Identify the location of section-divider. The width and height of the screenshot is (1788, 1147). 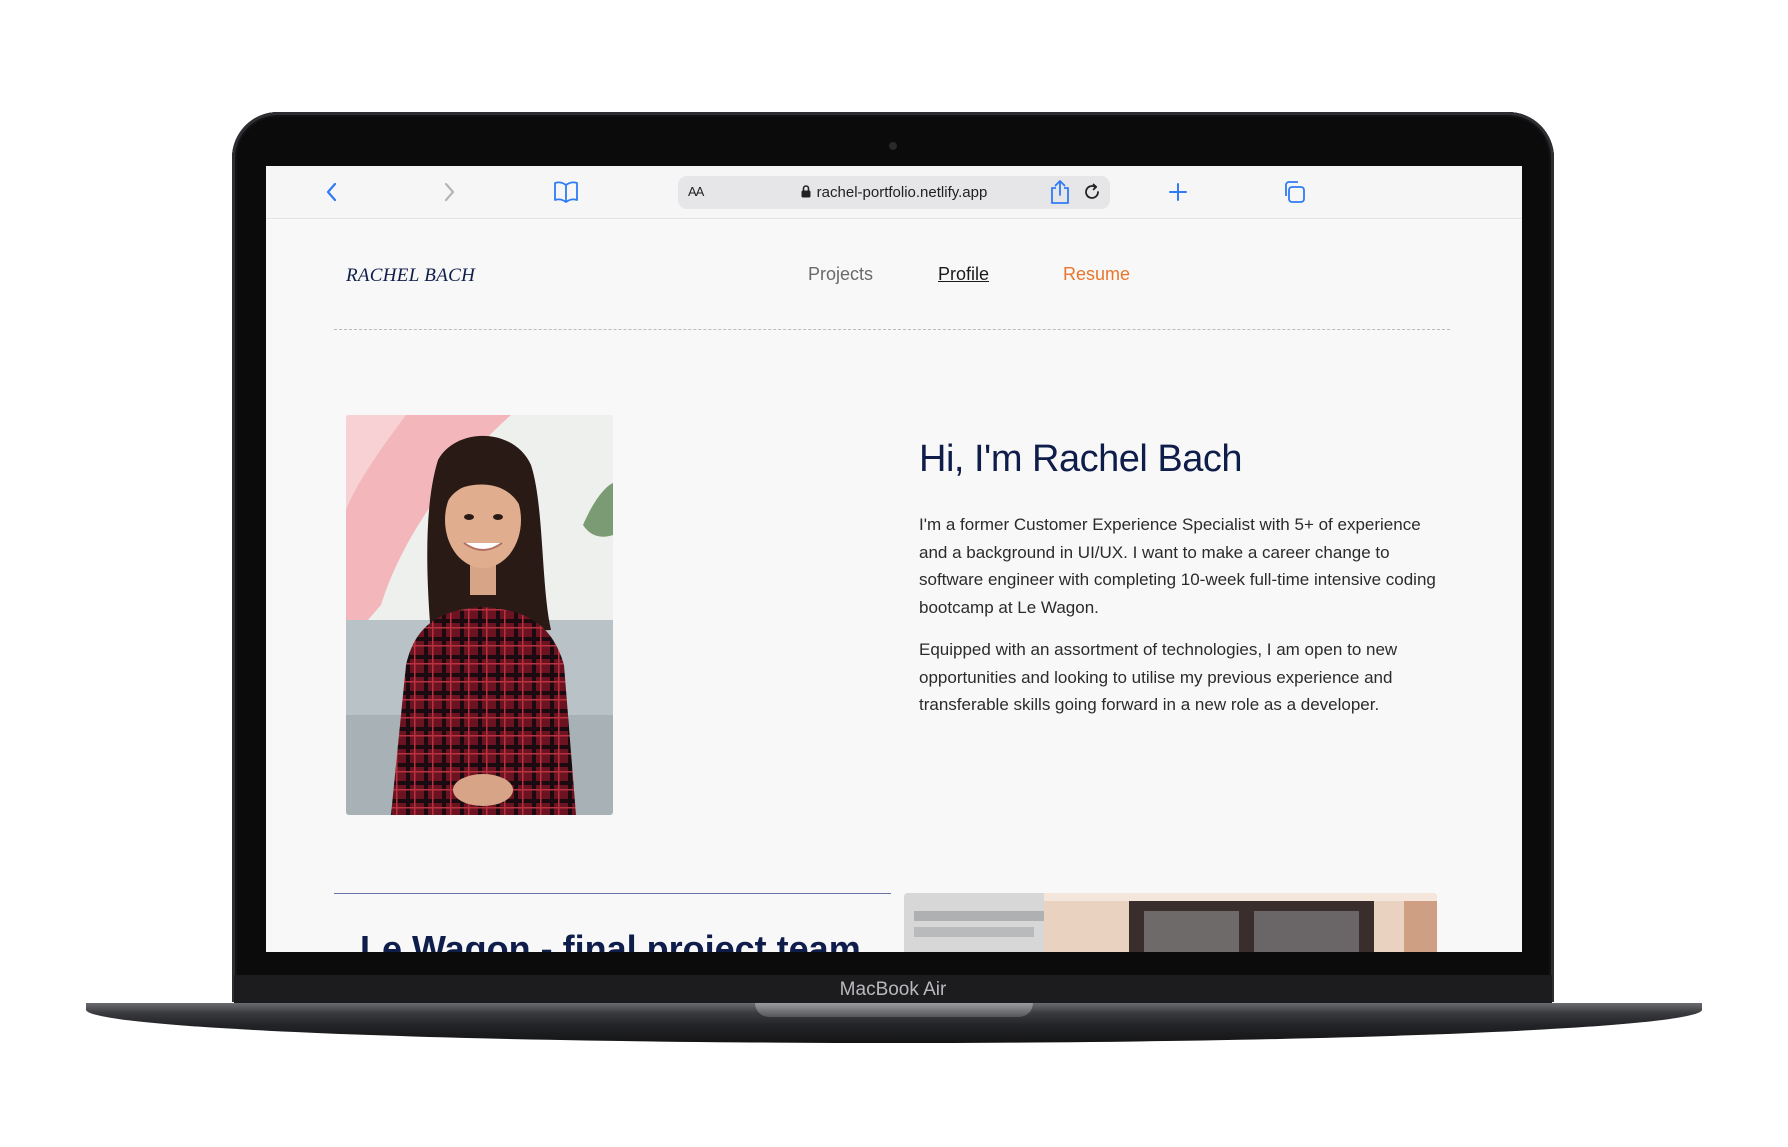
(612, 893).